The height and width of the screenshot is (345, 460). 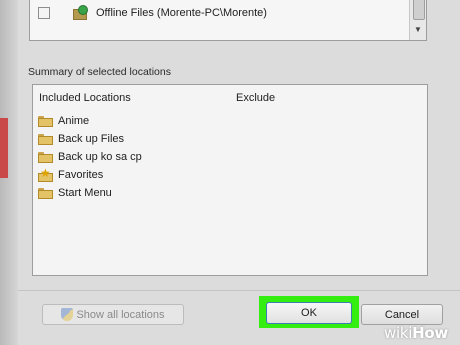 I want to click on summary-label: Summary of selected locations, so click(x=99, y=72).